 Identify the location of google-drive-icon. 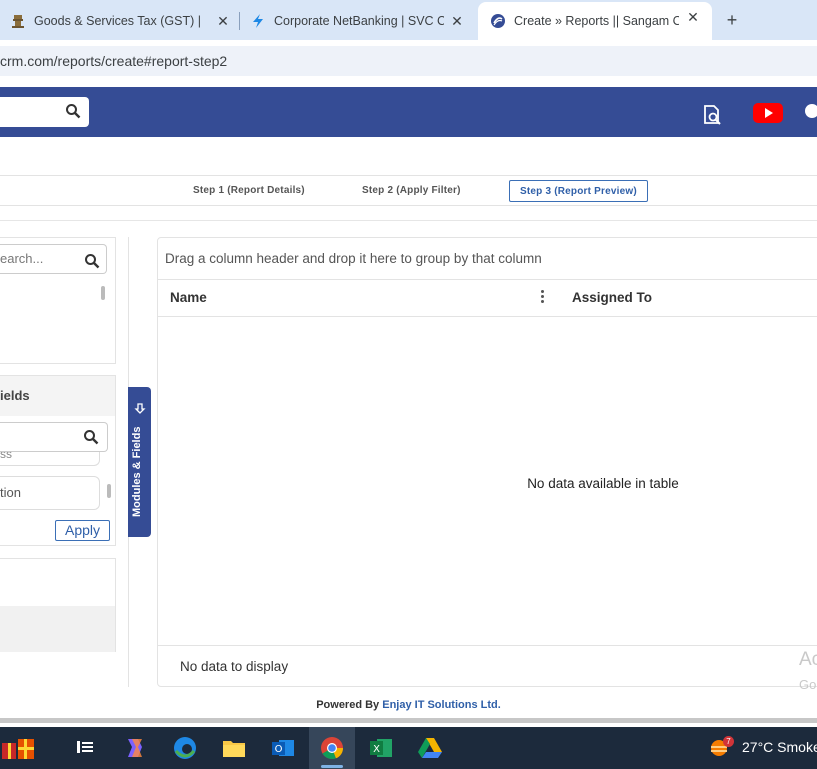
(430, 748).